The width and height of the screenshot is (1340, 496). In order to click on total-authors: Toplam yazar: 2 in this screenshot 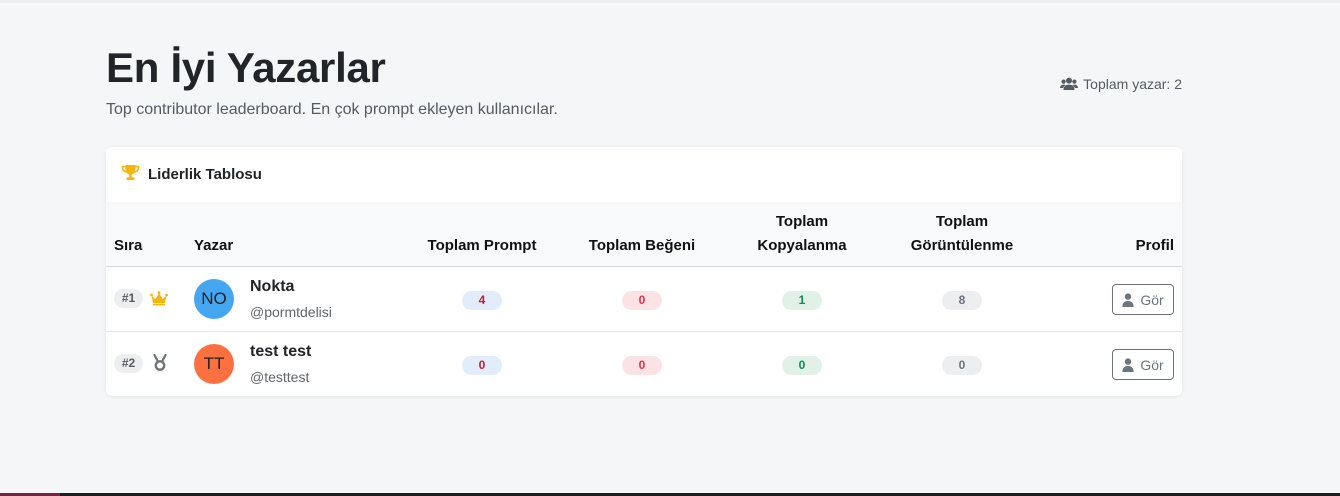, I will do `click(1121, 84)`.